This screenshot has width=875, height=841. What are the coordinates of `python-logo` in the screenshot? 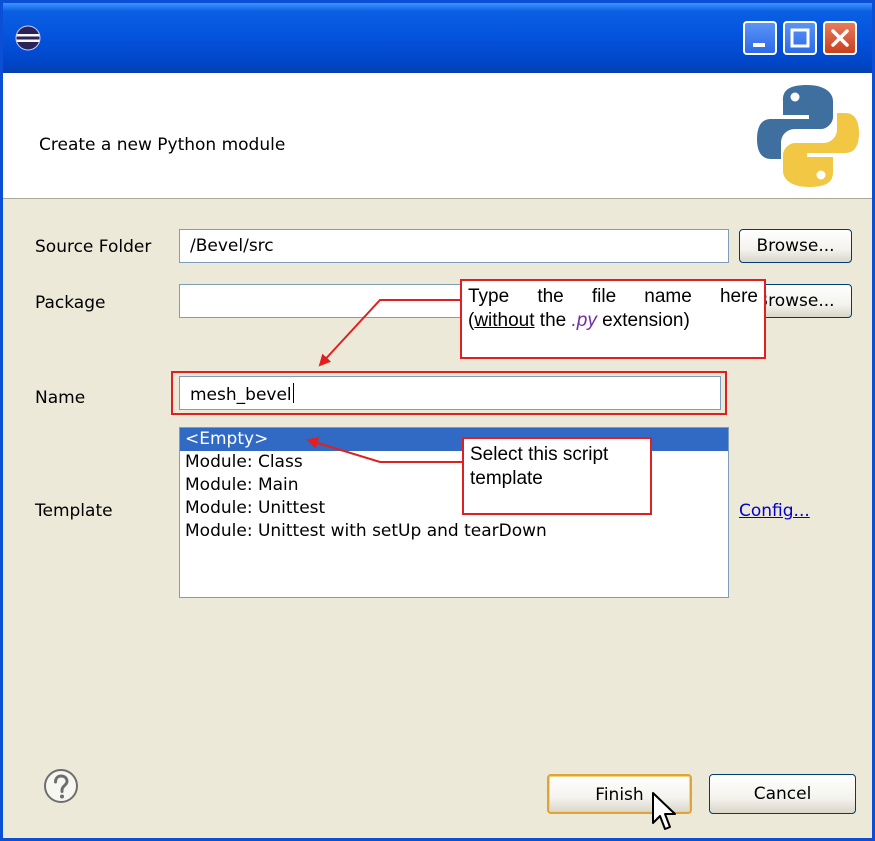 It's located at (808, 136).